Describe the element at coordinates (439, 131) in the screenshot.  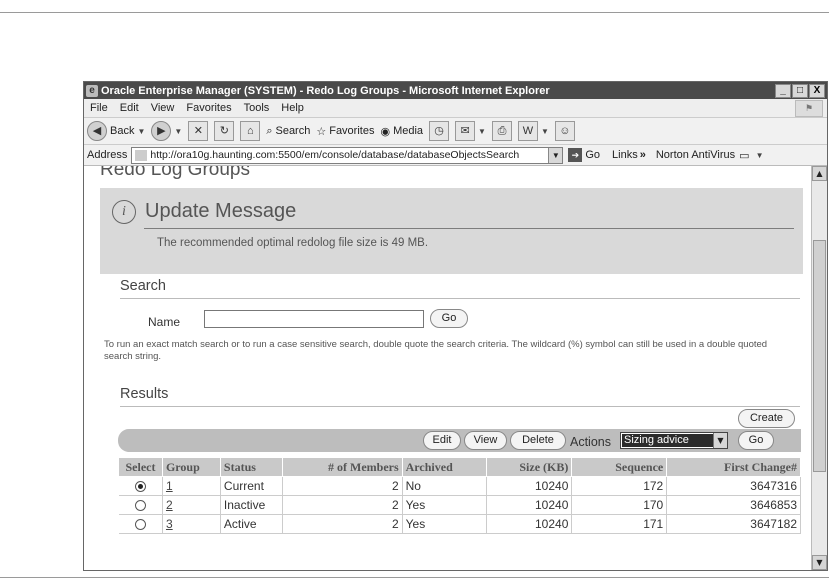
I see `history-icon: ◷` at that location.